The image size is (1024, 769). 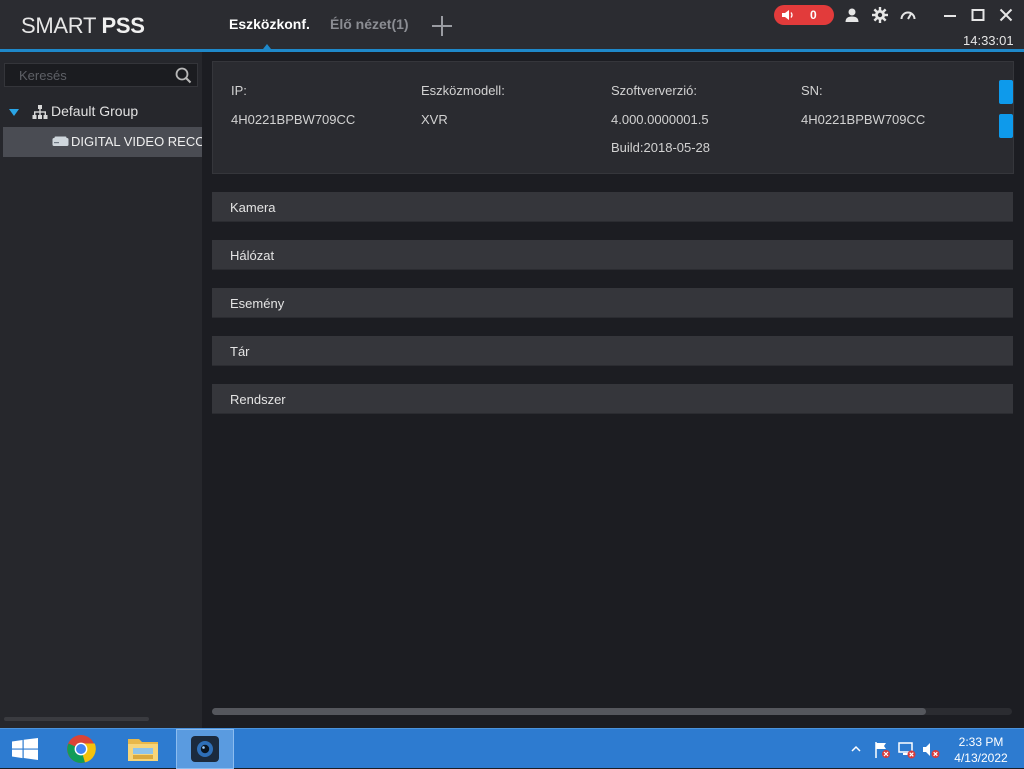 I want to click on network-icon, so click(x=907, y=750).